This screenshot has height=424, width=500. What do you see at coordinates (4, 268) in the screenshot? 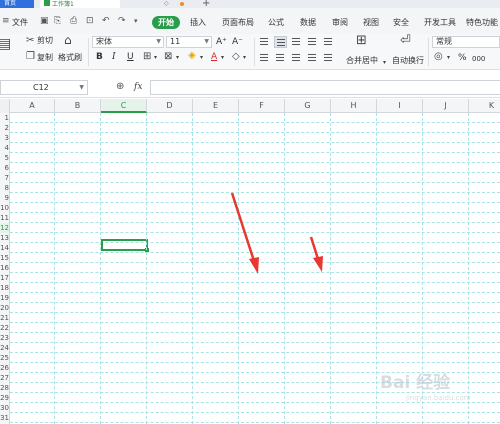
I see `row-header-16: 16` at bounding box center [4, 268].